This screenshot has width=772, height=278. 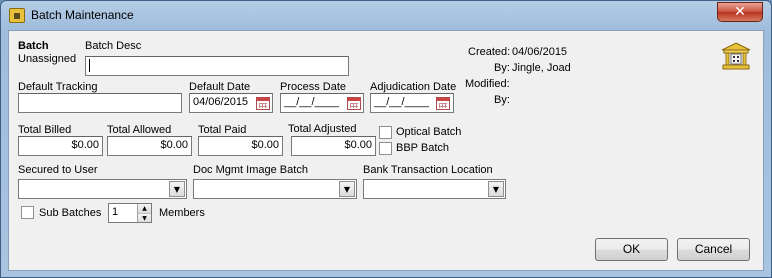 I want to click on default-tracking-label: Default Tracking, so click(x=58, y=87).